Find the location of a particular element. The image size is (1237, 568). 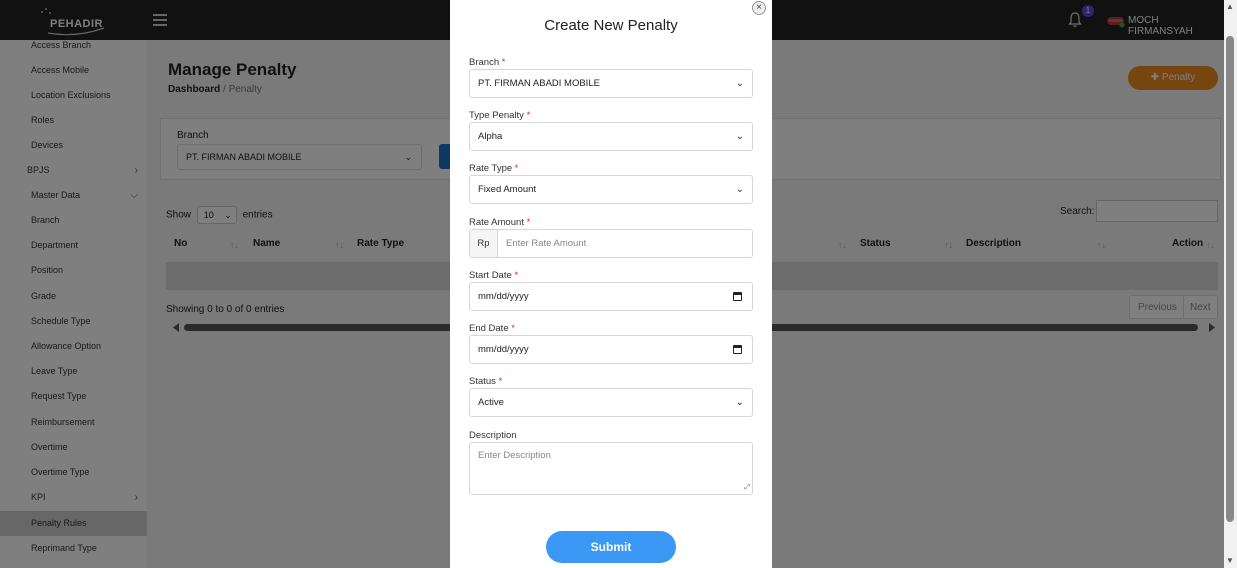

type-penalty-label: Type Penalty * is located at coordinates (499, 115).